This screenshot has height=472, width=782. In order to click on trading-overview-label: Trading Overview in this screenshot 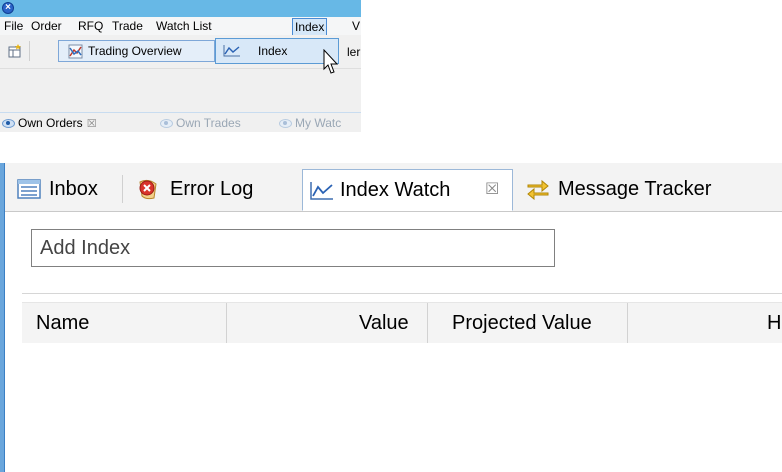, I will do `click(135, 51)`.